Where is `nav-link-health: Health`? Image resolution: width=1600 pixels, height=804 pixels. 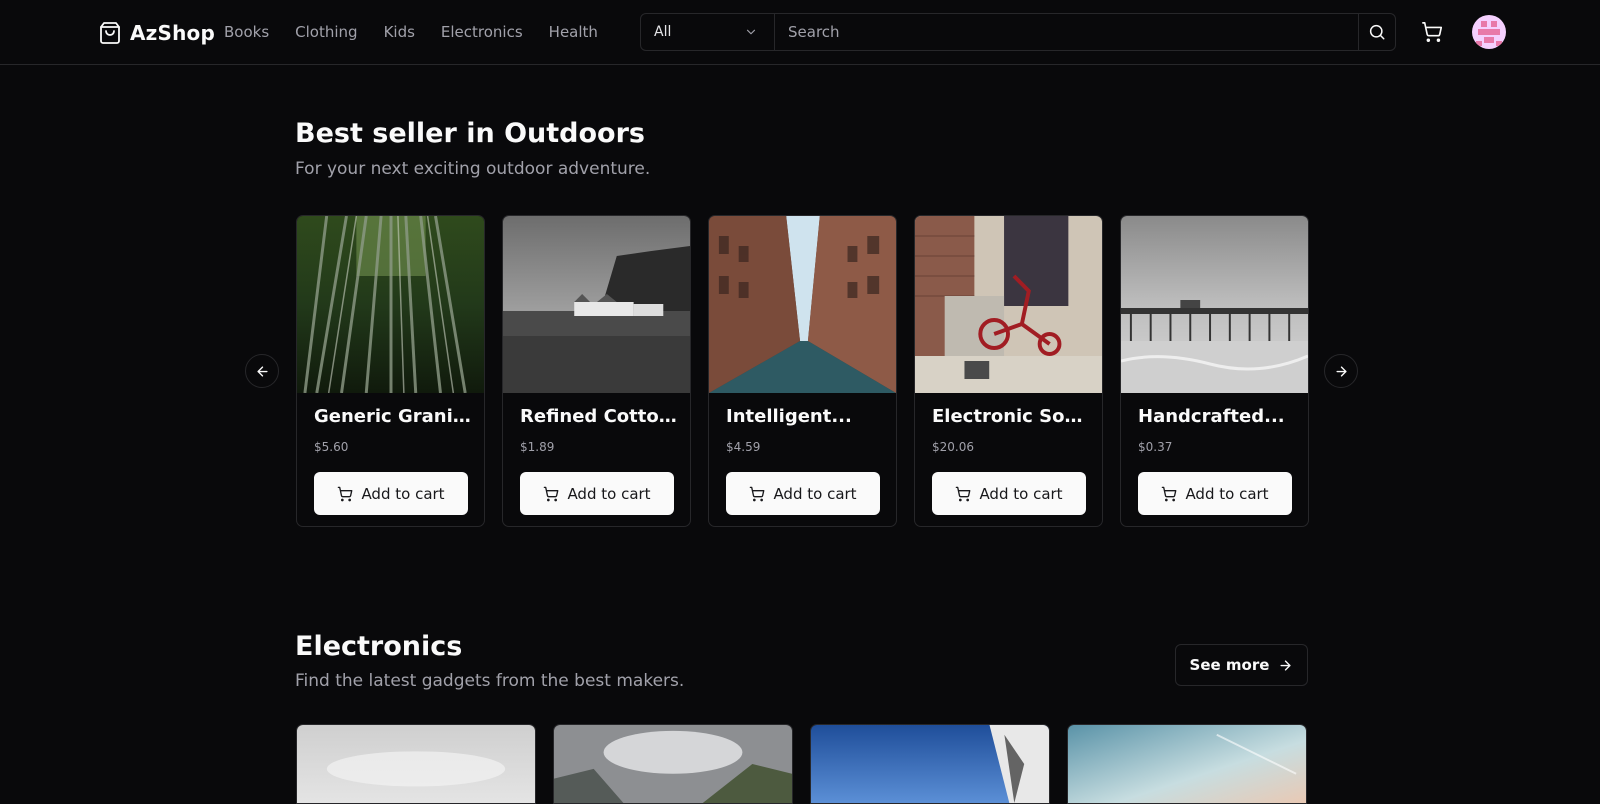 nav-link-health: Health is located at coordinates (573, 32).